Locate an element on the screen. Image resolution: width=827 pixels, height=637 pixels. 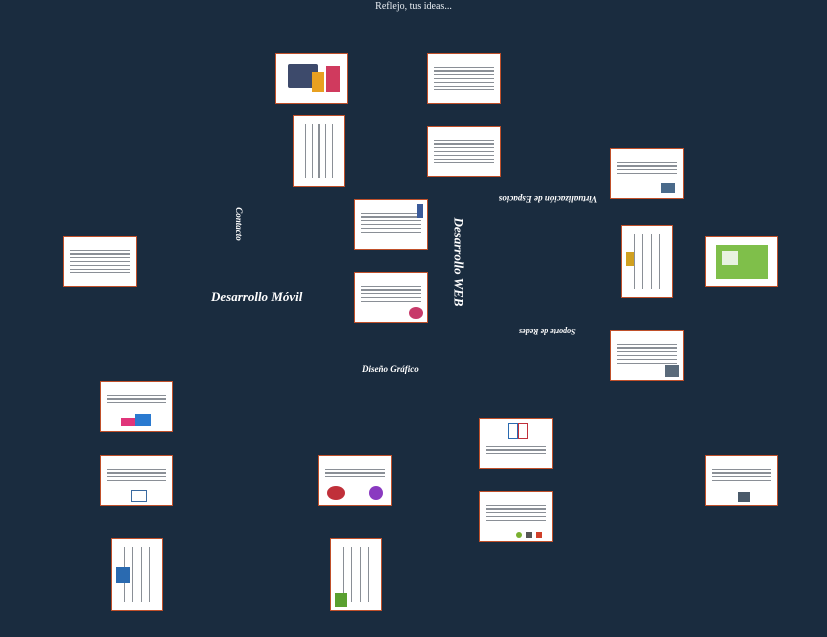
frame-virt-stand is located at coordinates (741, 261).